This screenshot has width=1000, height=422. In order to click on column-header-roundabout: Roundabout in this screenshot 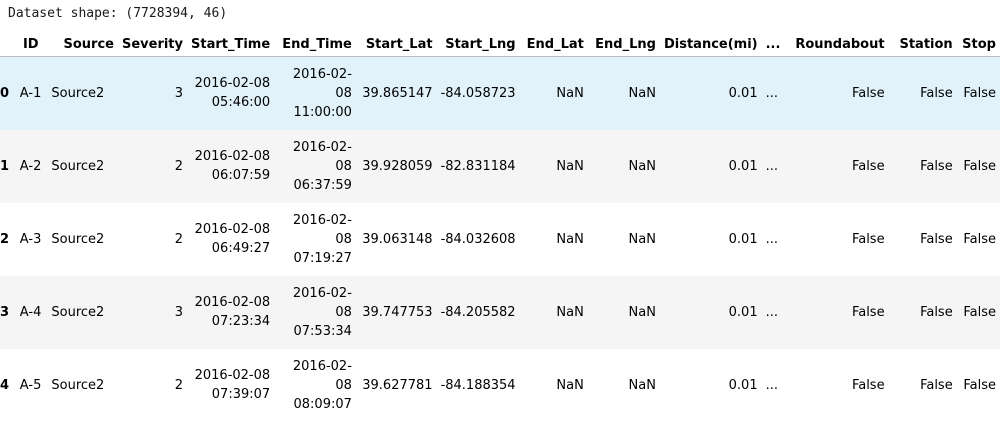, I will do `click(836, 44)`.